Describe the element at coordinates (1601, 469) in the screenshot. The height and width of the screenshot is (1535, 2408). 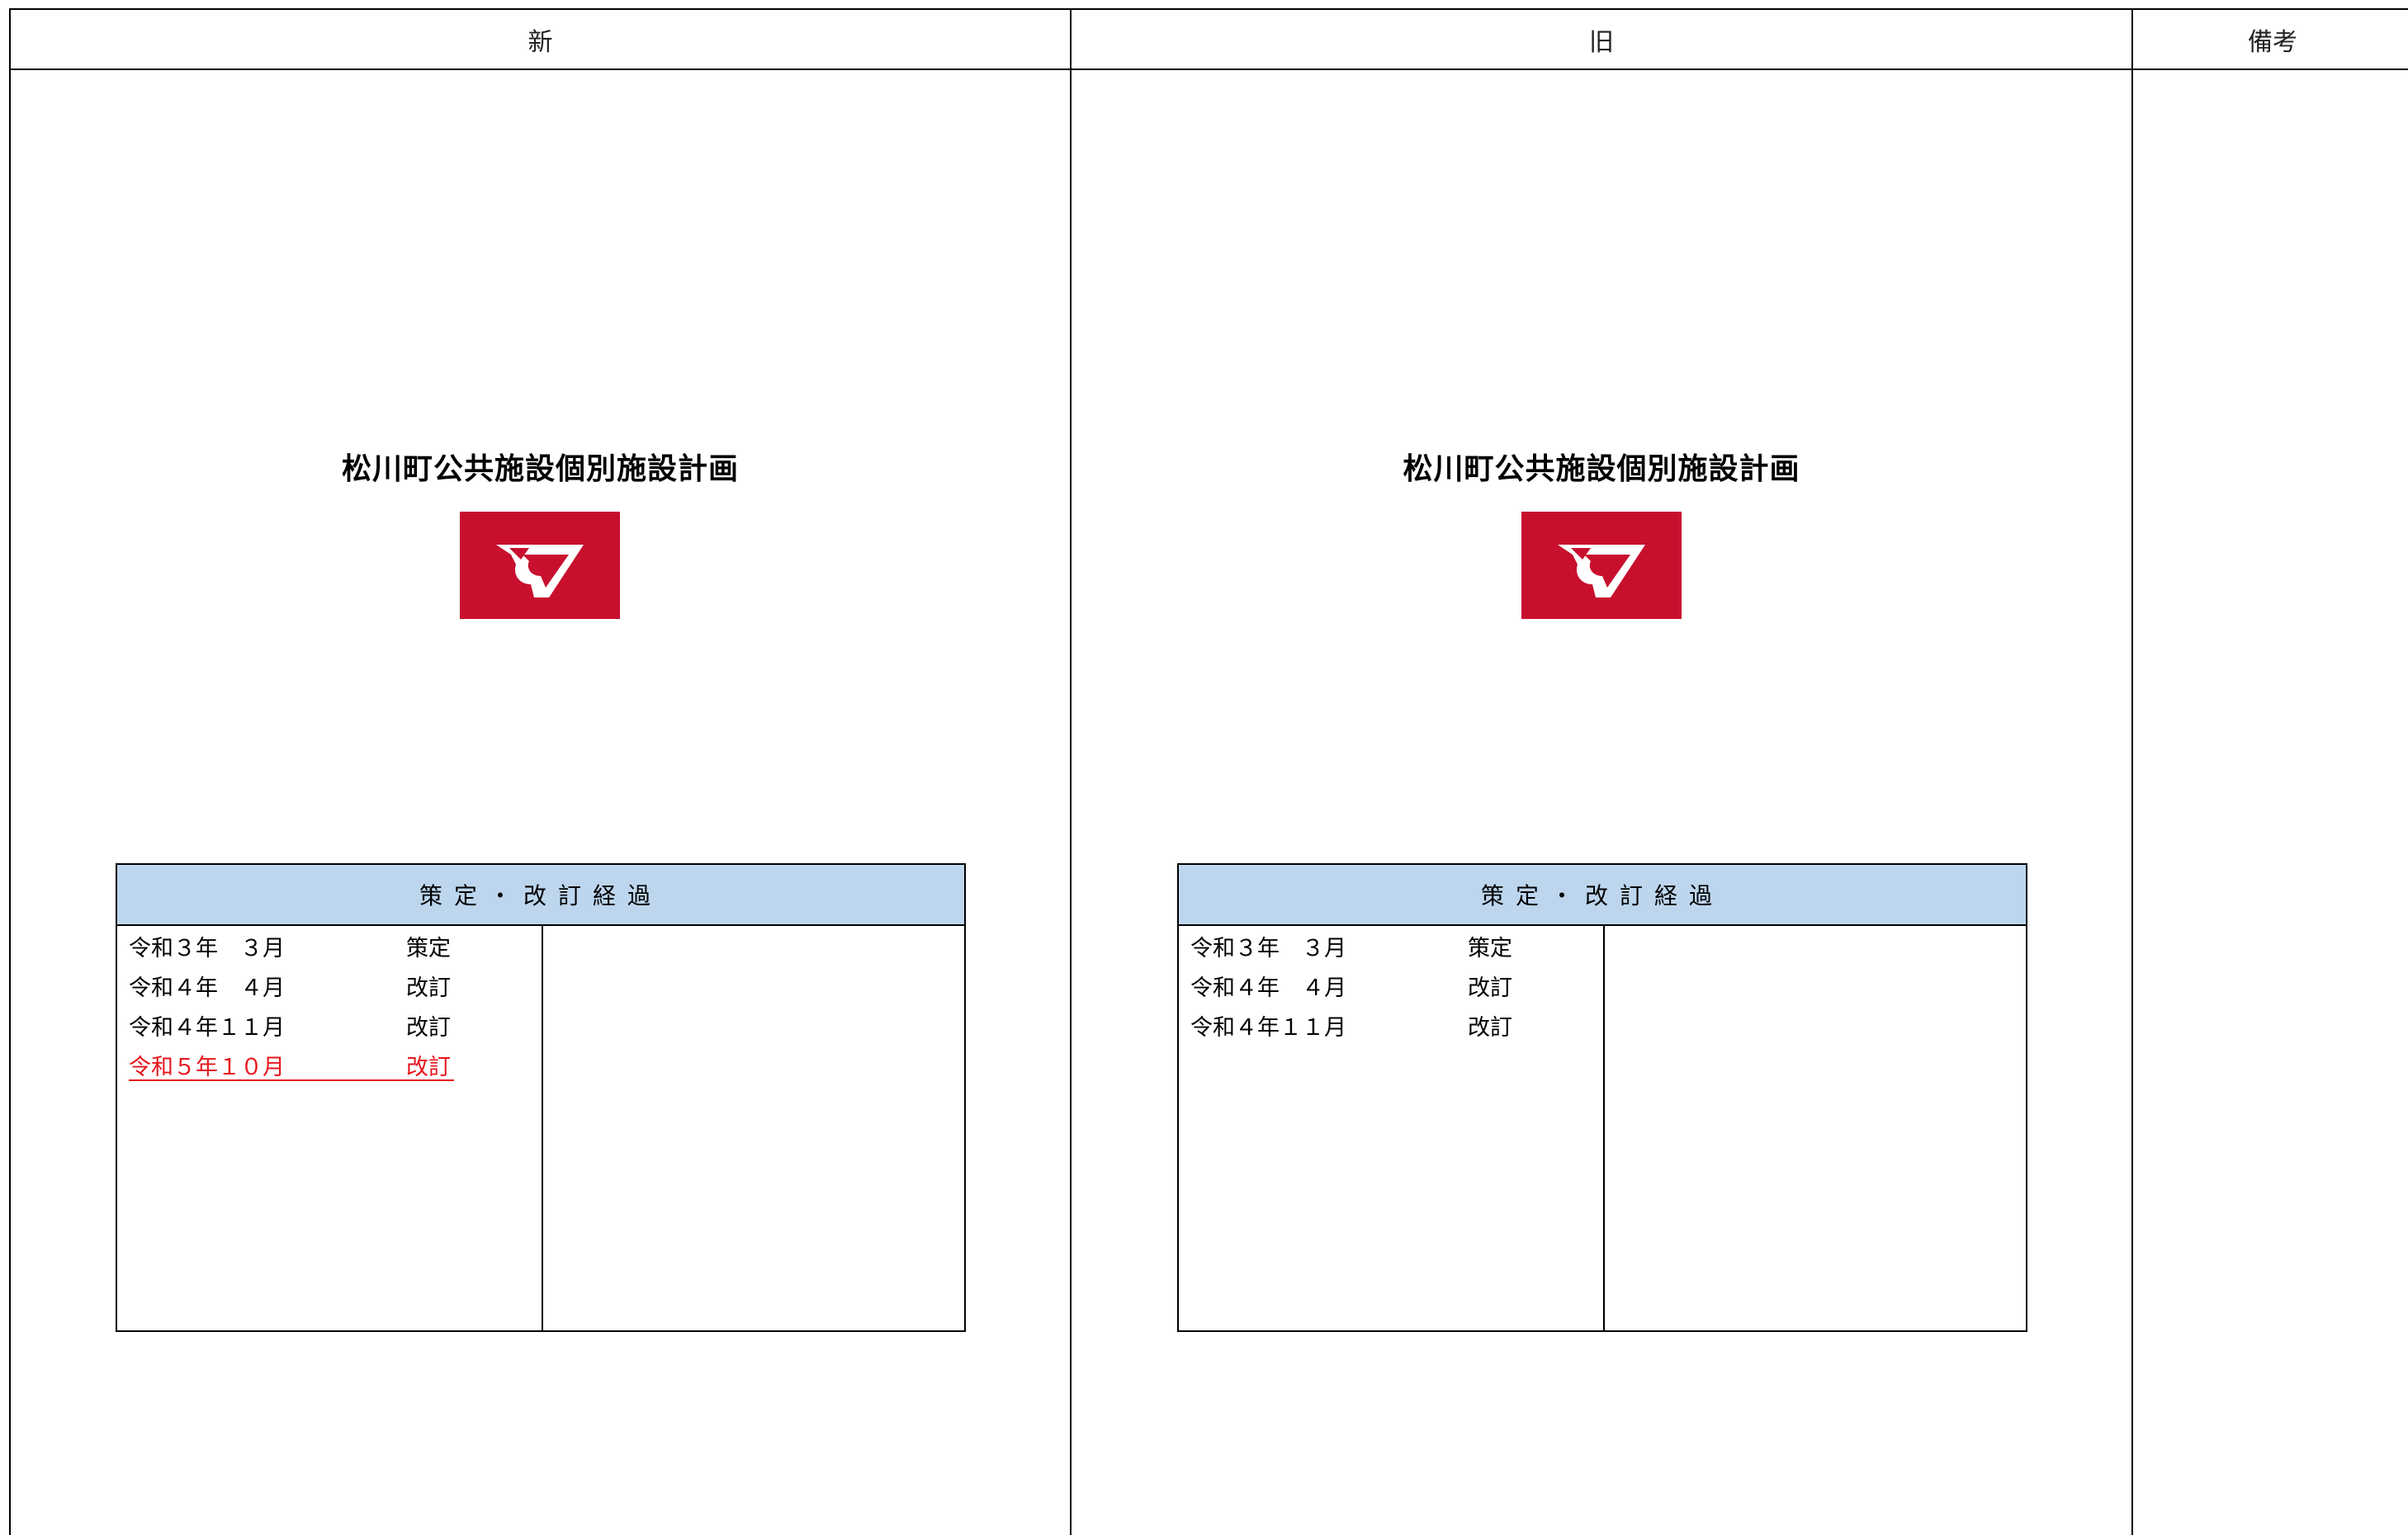
I see `old-plan-title: 松川町公共施設個別施設計画` at that location.